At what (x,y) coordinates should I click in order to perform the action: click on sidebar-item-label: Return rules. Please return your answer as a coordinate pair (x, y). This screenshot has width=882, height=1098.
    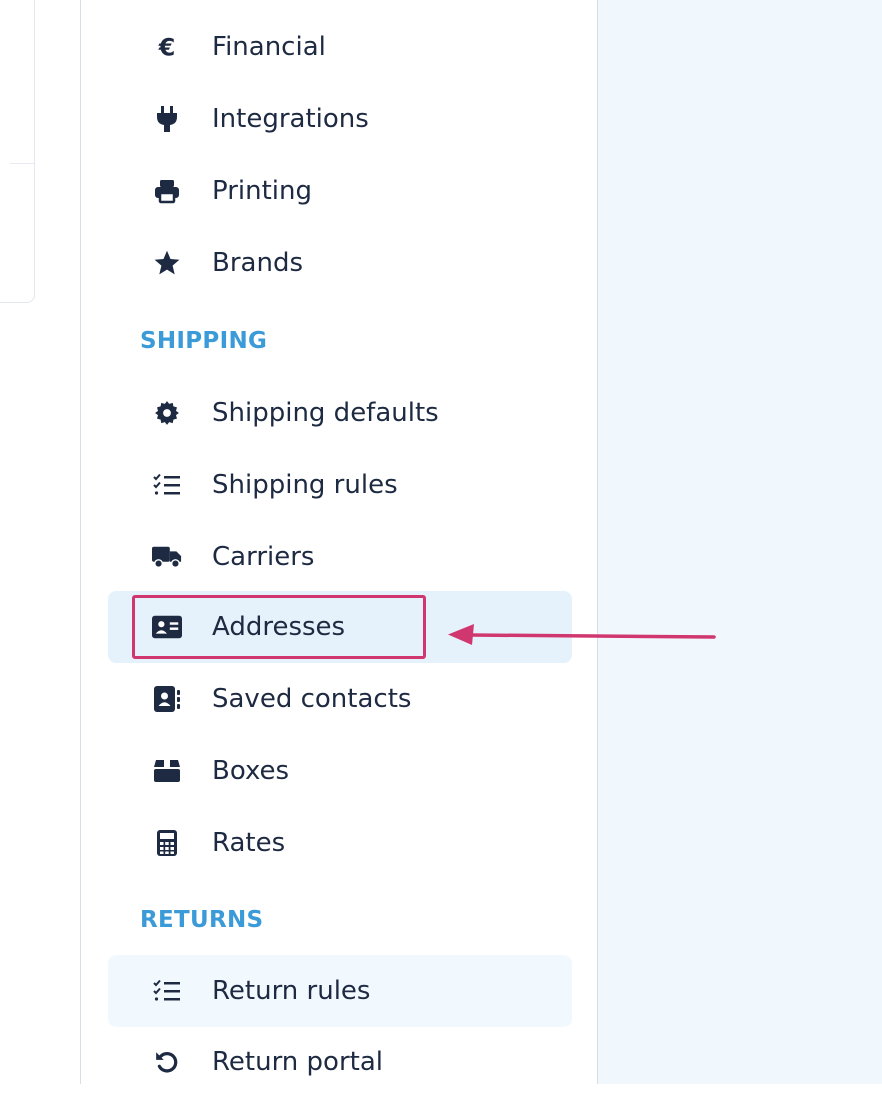
    Looking at the image, I should click on (291, 991).